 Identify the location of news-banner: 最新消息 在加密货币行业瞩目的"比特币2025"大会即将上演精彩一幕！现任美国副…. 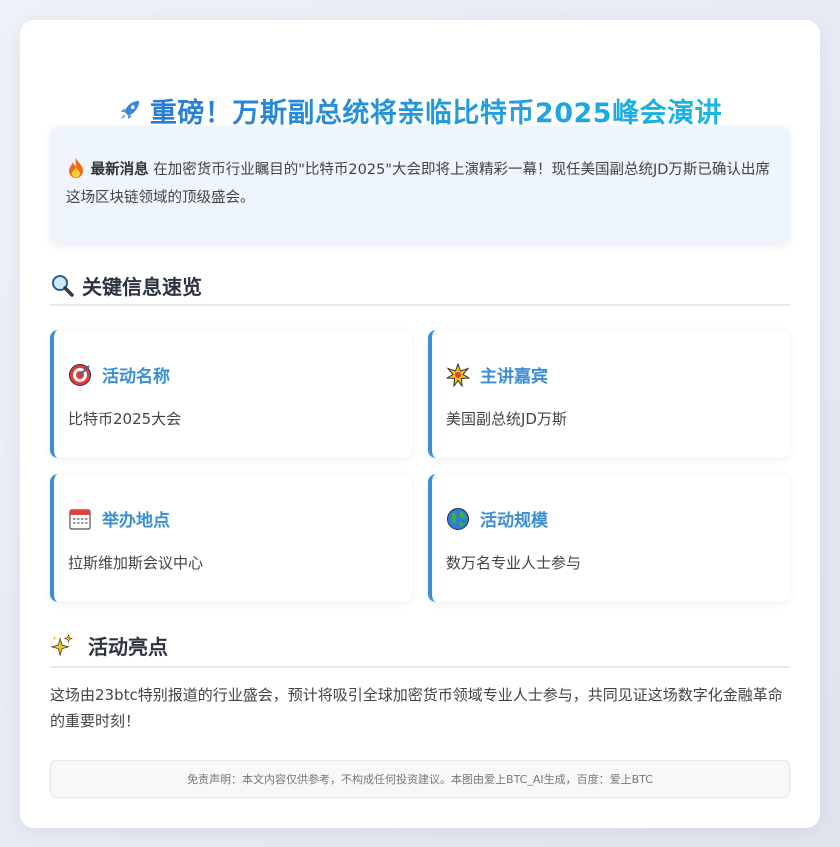
(420, 184).